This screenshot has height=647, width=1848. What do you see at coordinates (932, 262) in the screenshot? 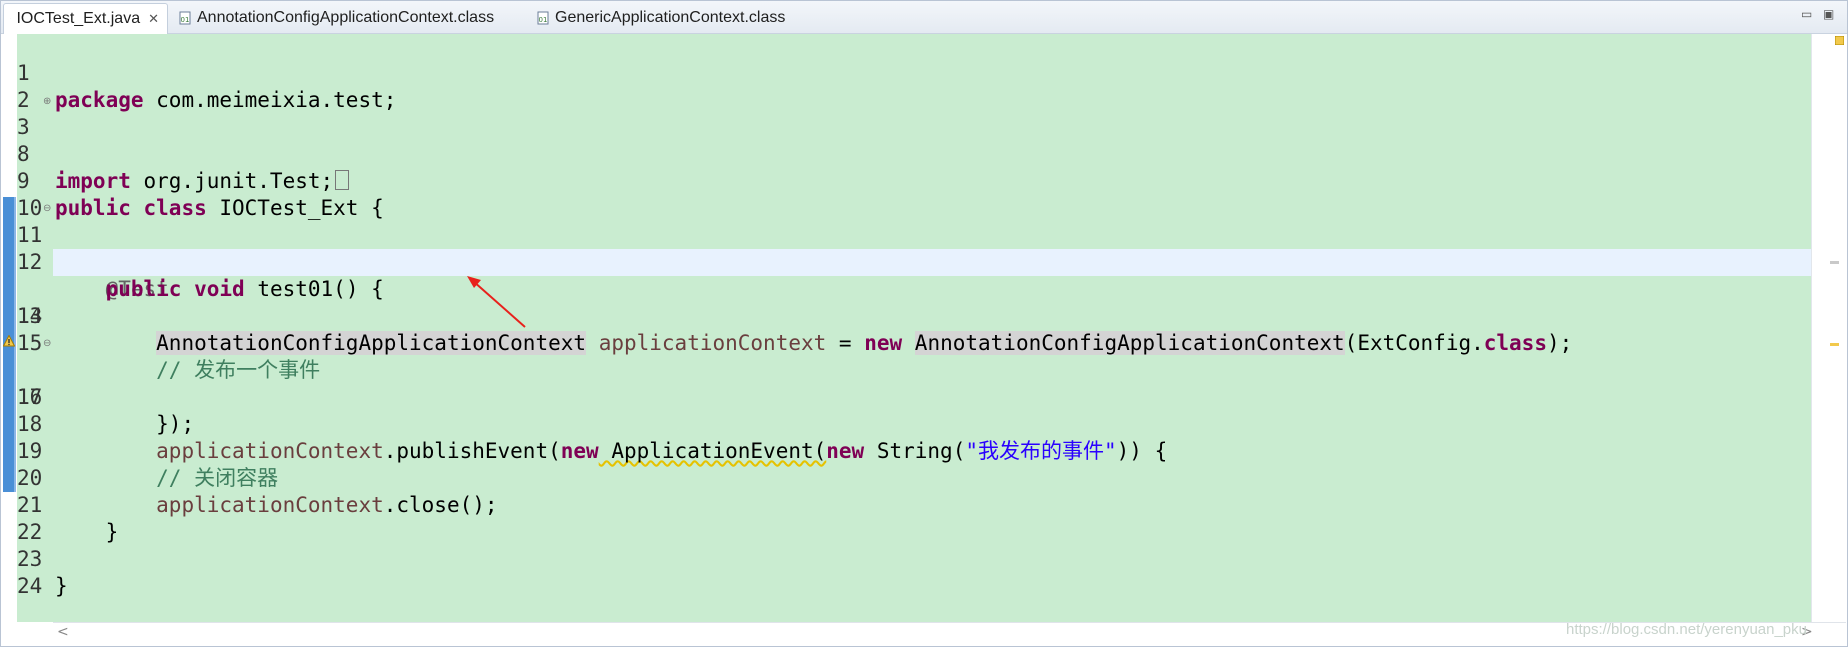
I see `current-line-highlight` at bounding box center [932, 262].